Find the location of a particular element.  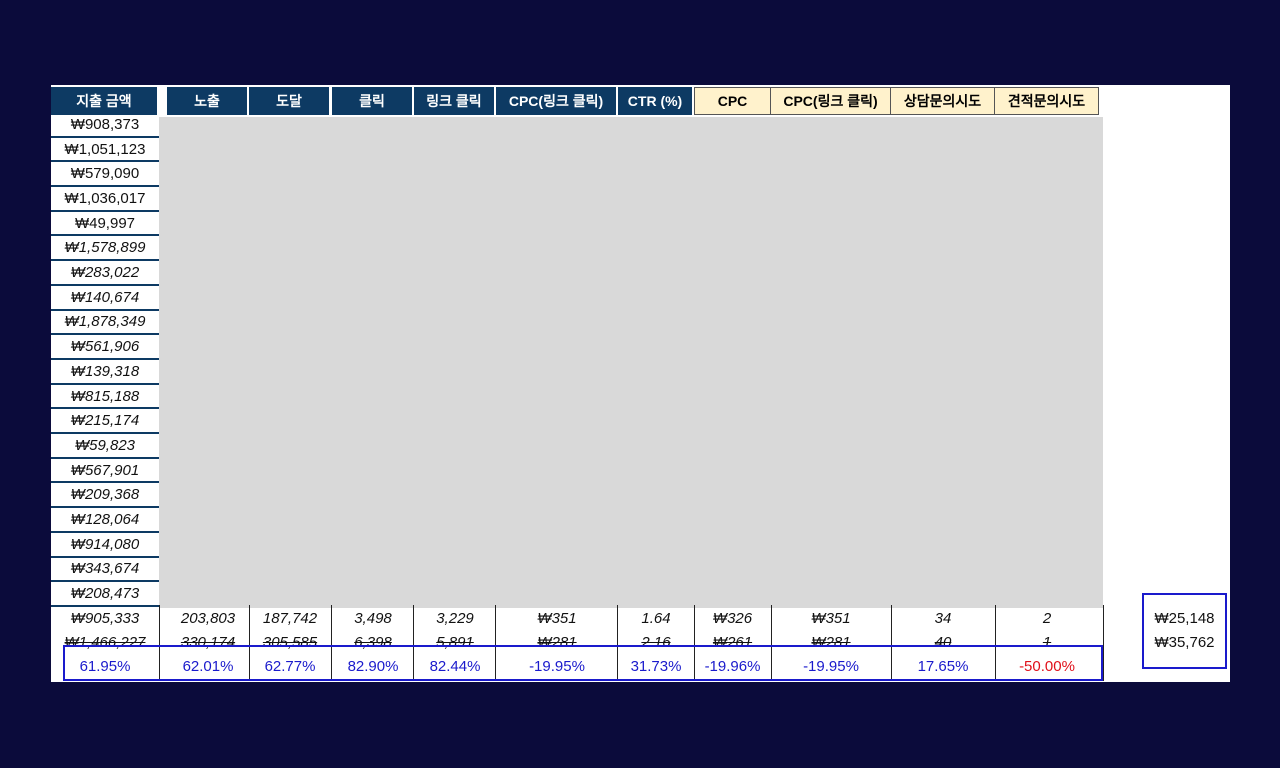

column-header-7: CTR (%) is located at coordinates (656, 101).